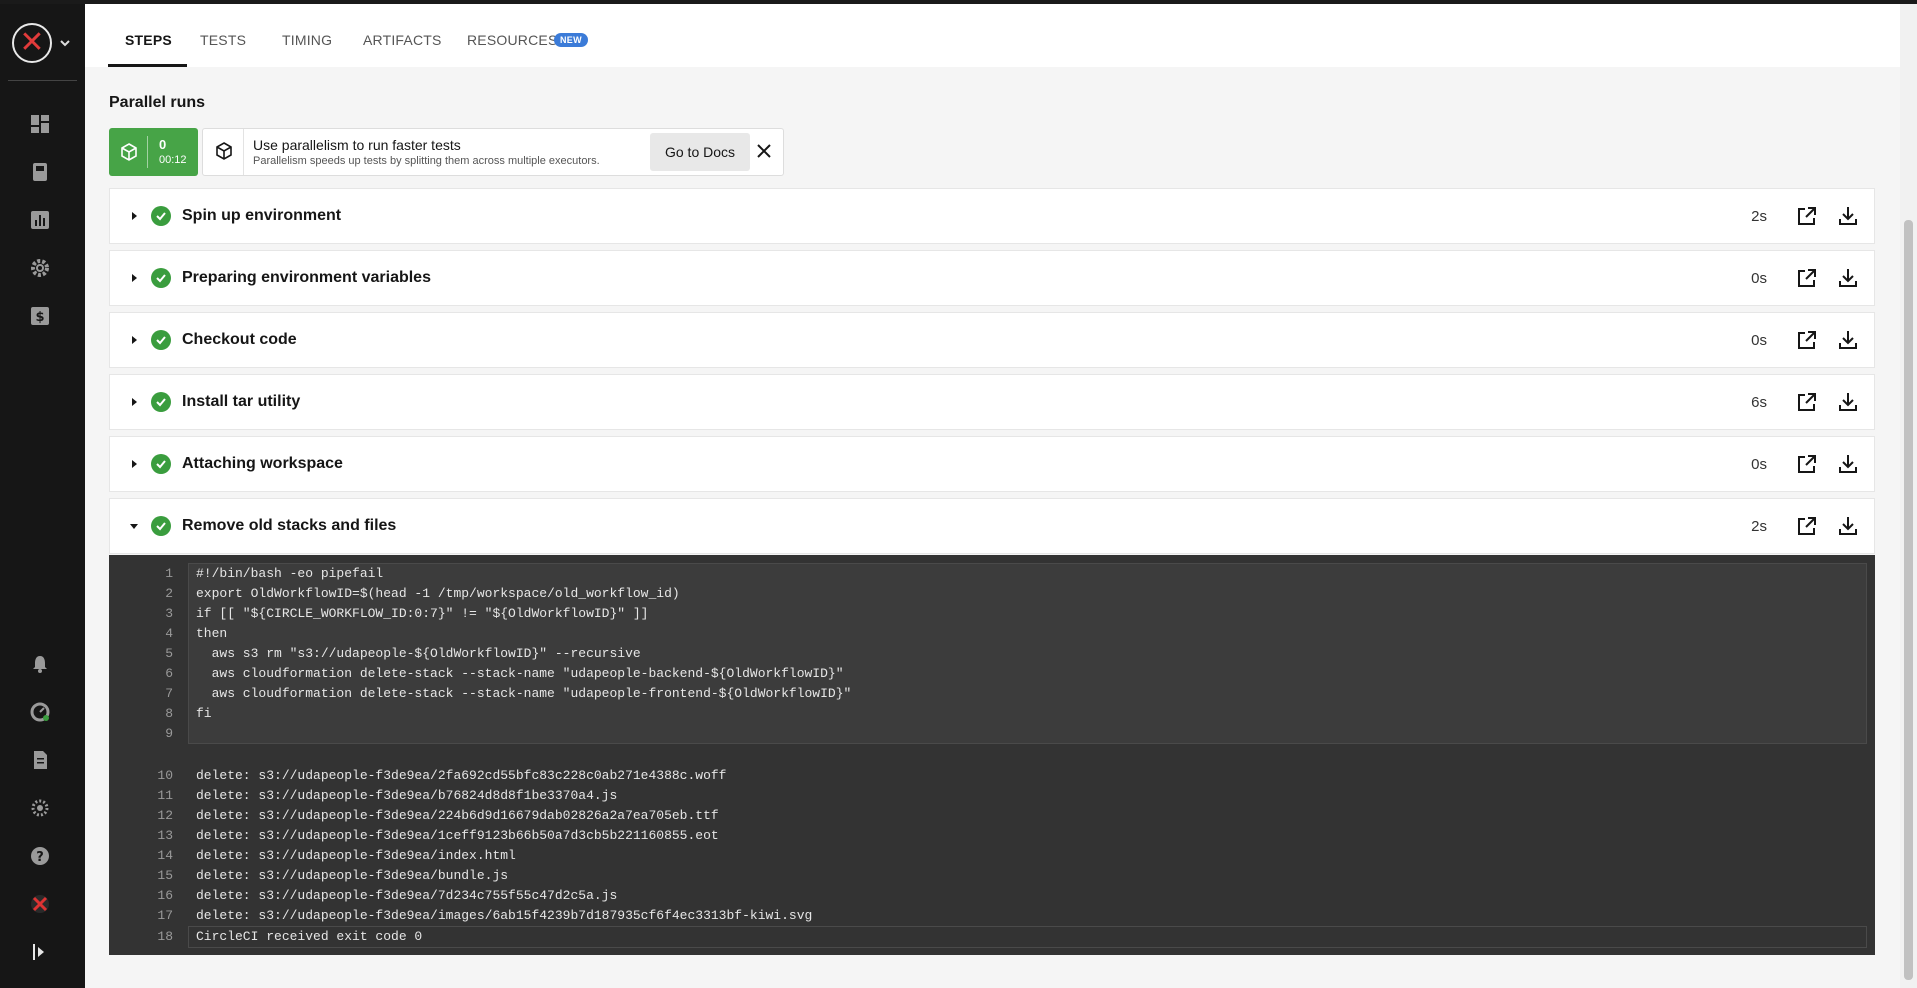 This screenshot has height=988, width=1917. What do you see at coordinates (169, 593) in the screenshot?
I see `line-number: 2` at bounding box center [169, 593].